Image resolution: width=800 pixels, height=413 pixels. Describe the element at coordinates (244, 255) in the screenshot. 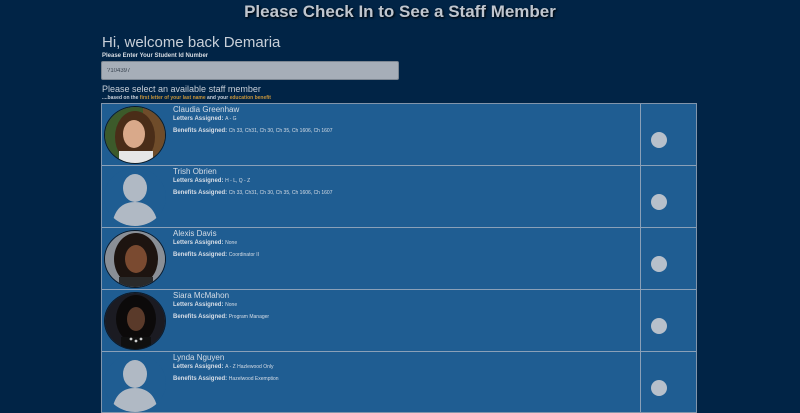

I see `benefits-value: Coordinator II` at that location.